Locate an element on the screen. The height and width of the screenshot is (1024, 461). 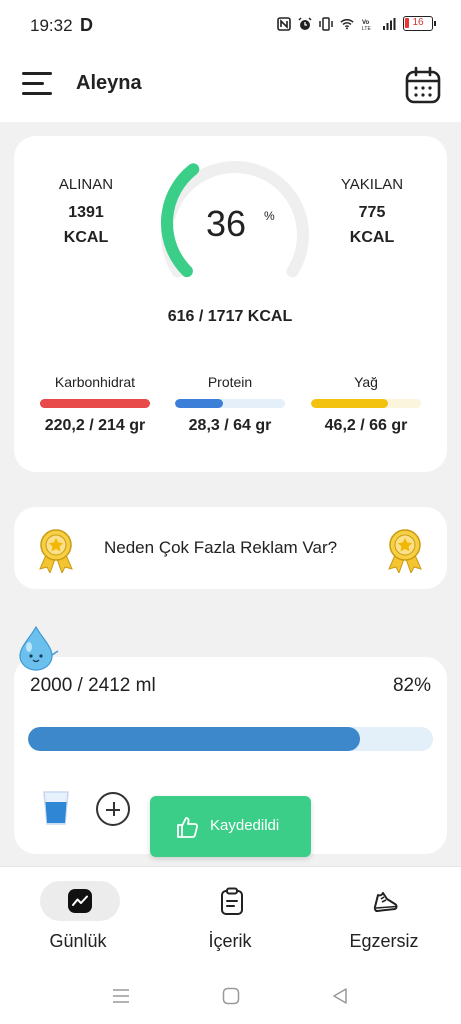
water-progress-bar is located at coordinates (230, 739).